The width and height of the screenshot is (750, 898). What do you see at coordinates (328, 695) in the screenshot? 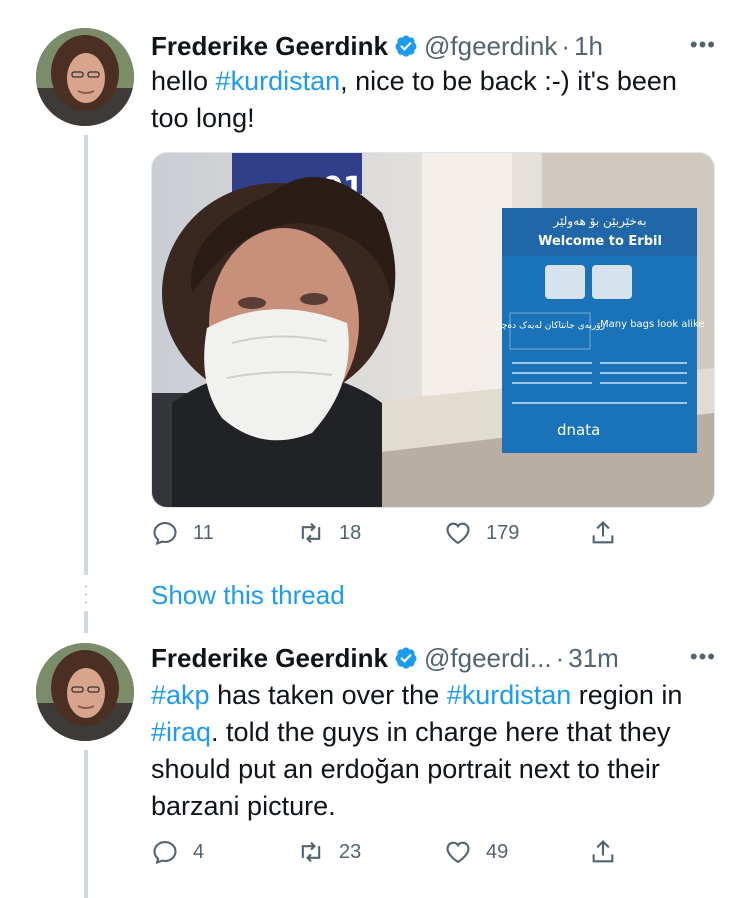
I see `text-part: has taken over the` at bounding box center [328, 695].